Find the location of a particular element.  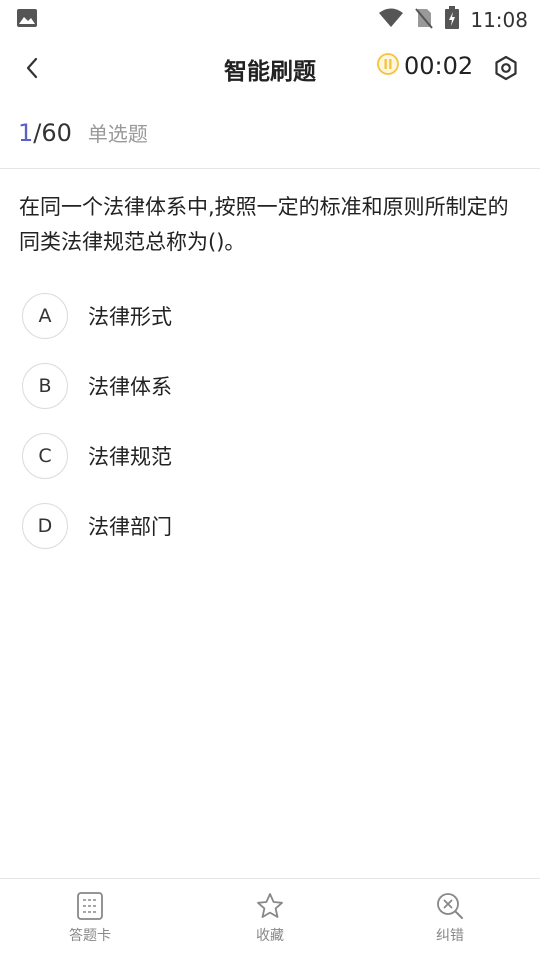

option-d: D 法律部门 is located at coordinates (272, 526).